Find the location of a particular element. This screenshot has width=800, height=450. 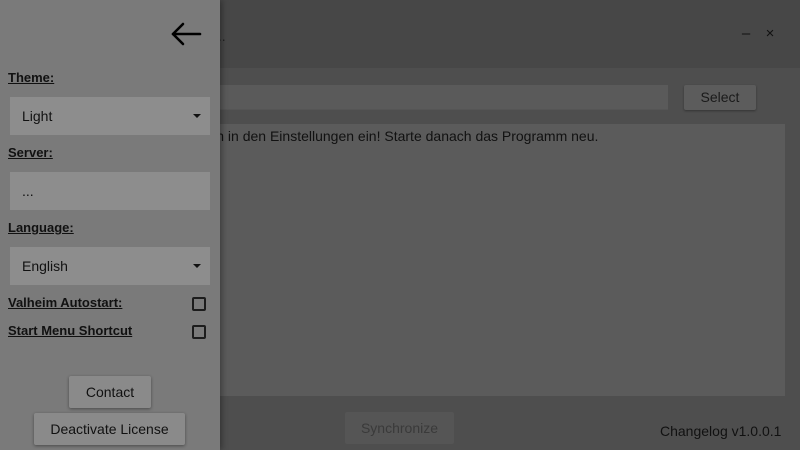

theme-select: Light is located at coordinates (110, 116).